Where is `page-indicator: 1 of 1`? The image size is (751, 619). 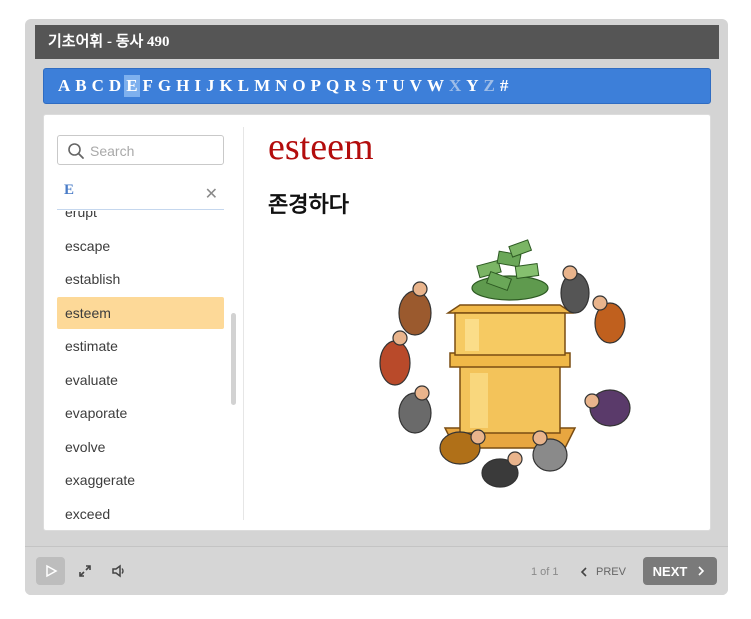
page-indicator: 1 of 1 is located at coordinates (545, 572).